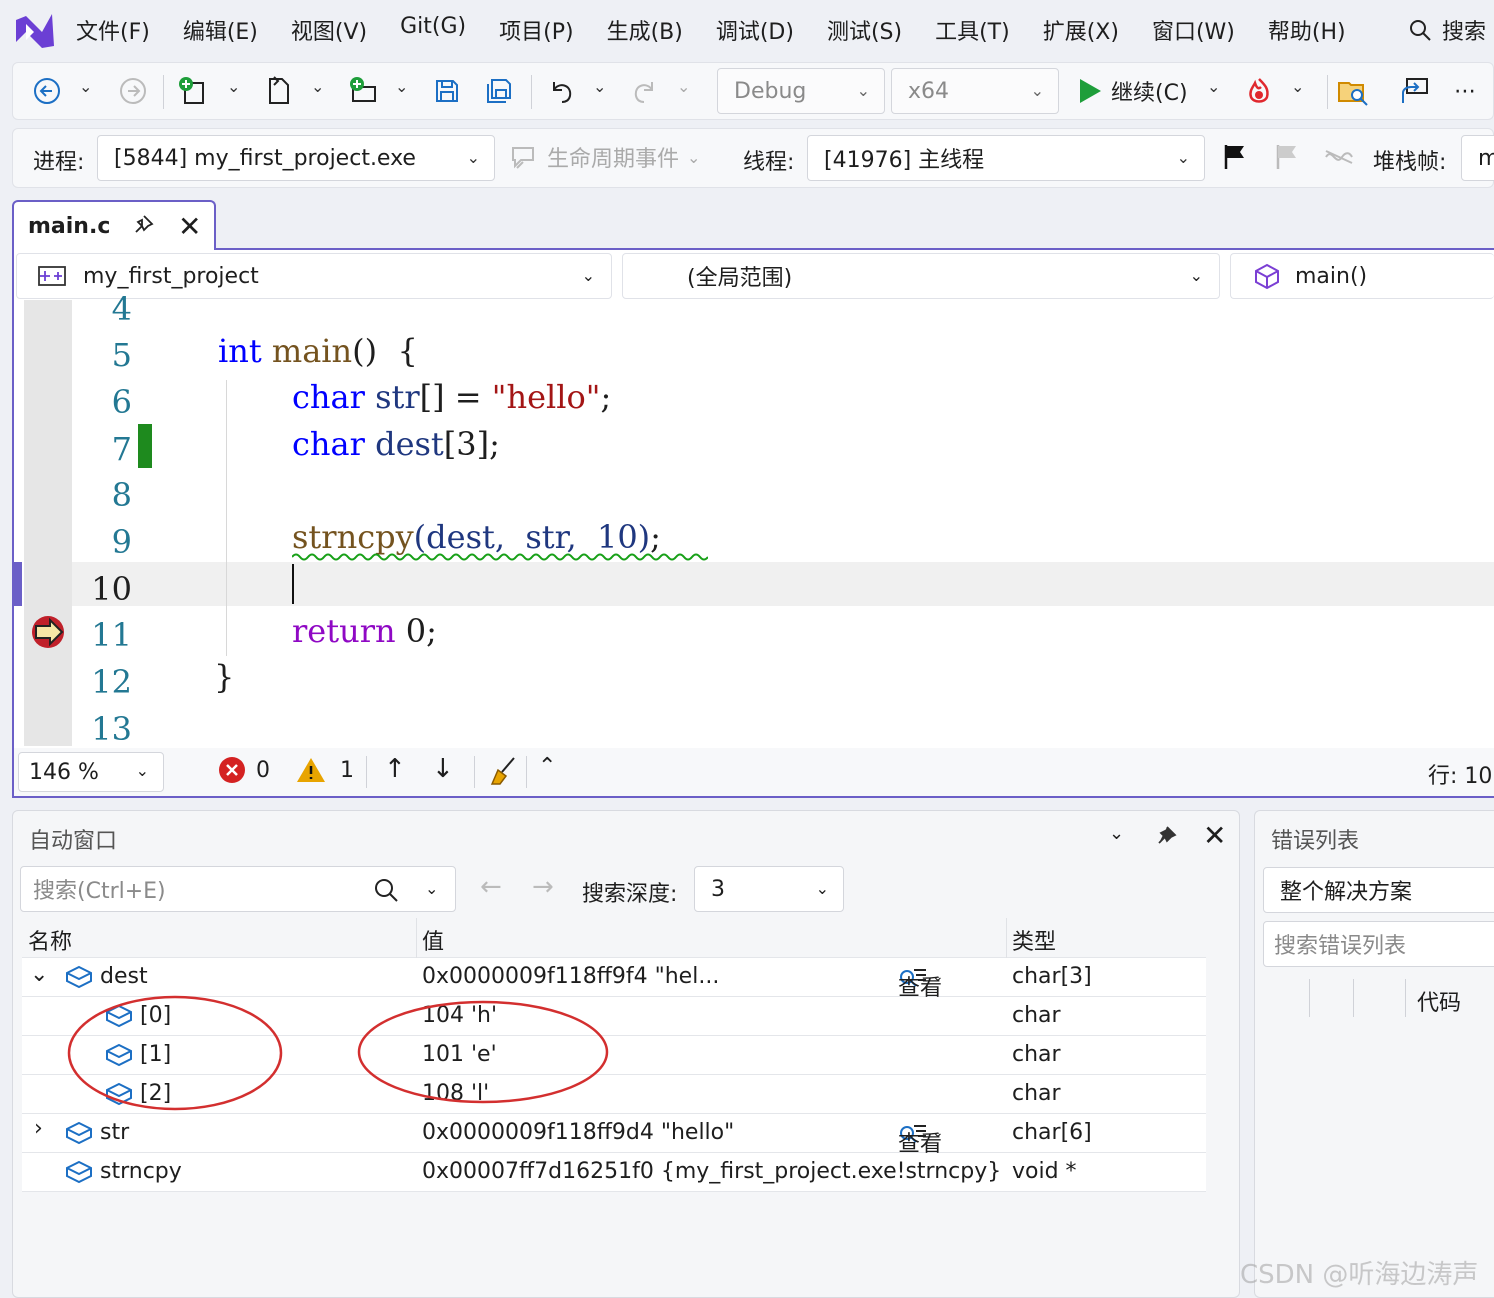 This screenshot has height=1298, width=1494. What do you see at coordinates (47, 91) in the screenshot?
I see `navigate-back-icon` at bounding box center [47, 91].